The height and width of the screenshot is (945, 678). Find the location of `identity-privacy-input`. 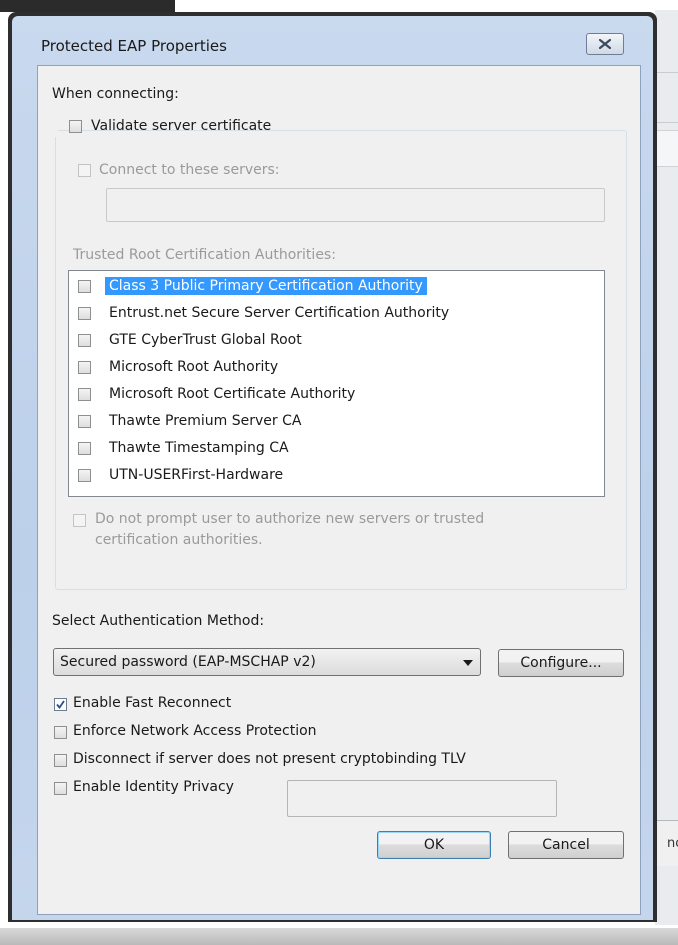

identity-privacy-input is located at coordinates (422, 798).